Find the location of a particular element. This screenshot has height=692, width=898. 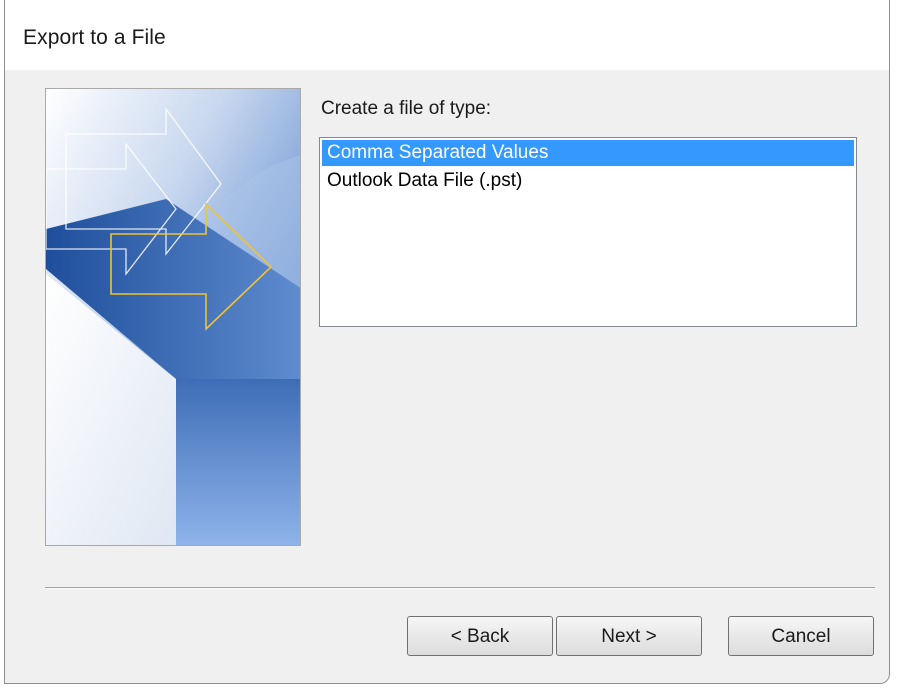

dialog-title: Export to a File is located at coordinates (94, 37).